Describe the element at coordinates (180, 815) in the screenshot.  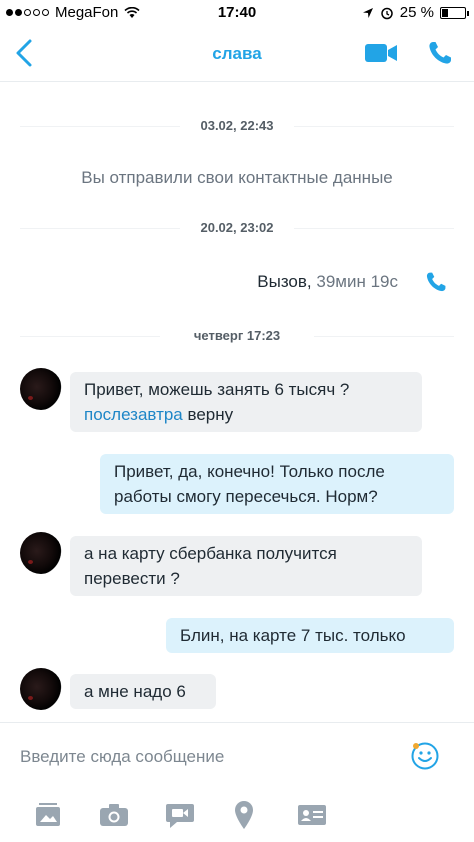
I see `video-message-icon` at that location.